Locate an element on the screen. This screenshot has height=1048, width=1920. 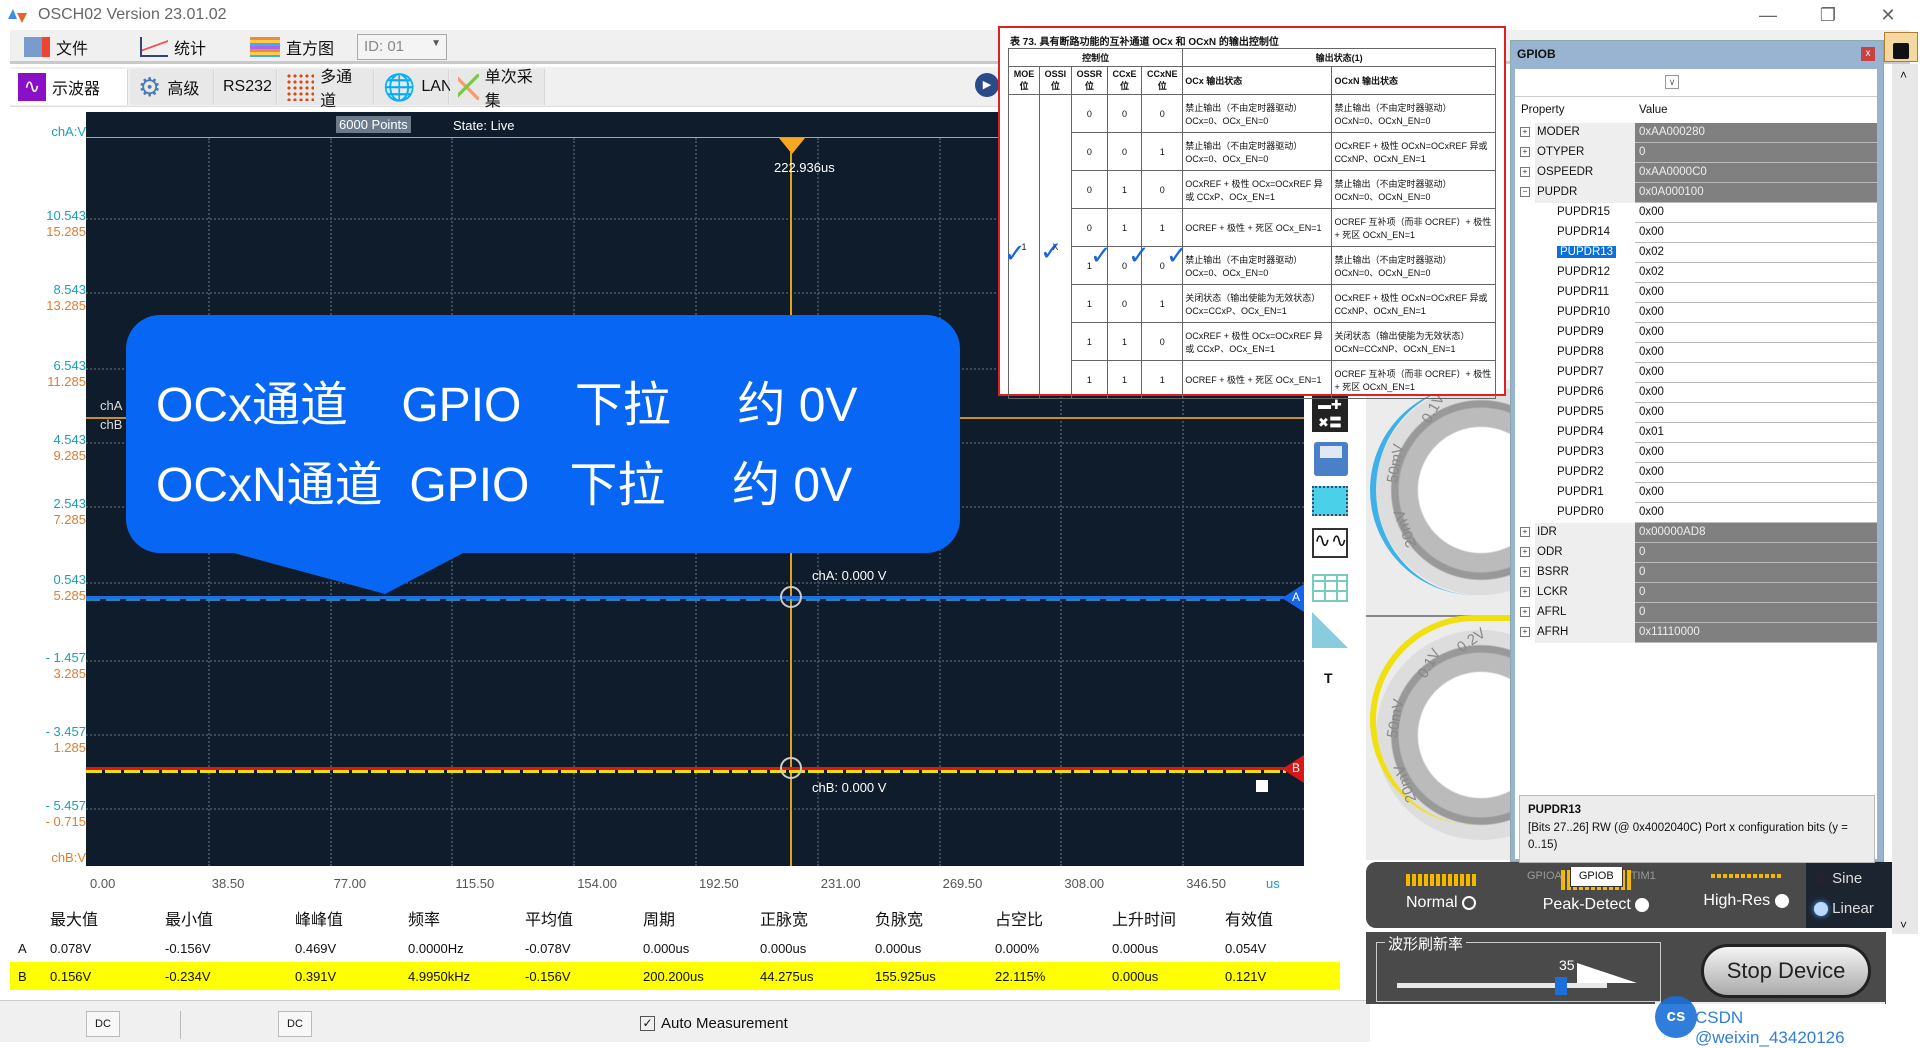
auto-measurement-checkbox: ✓ is located at coordinates (647, 1023).